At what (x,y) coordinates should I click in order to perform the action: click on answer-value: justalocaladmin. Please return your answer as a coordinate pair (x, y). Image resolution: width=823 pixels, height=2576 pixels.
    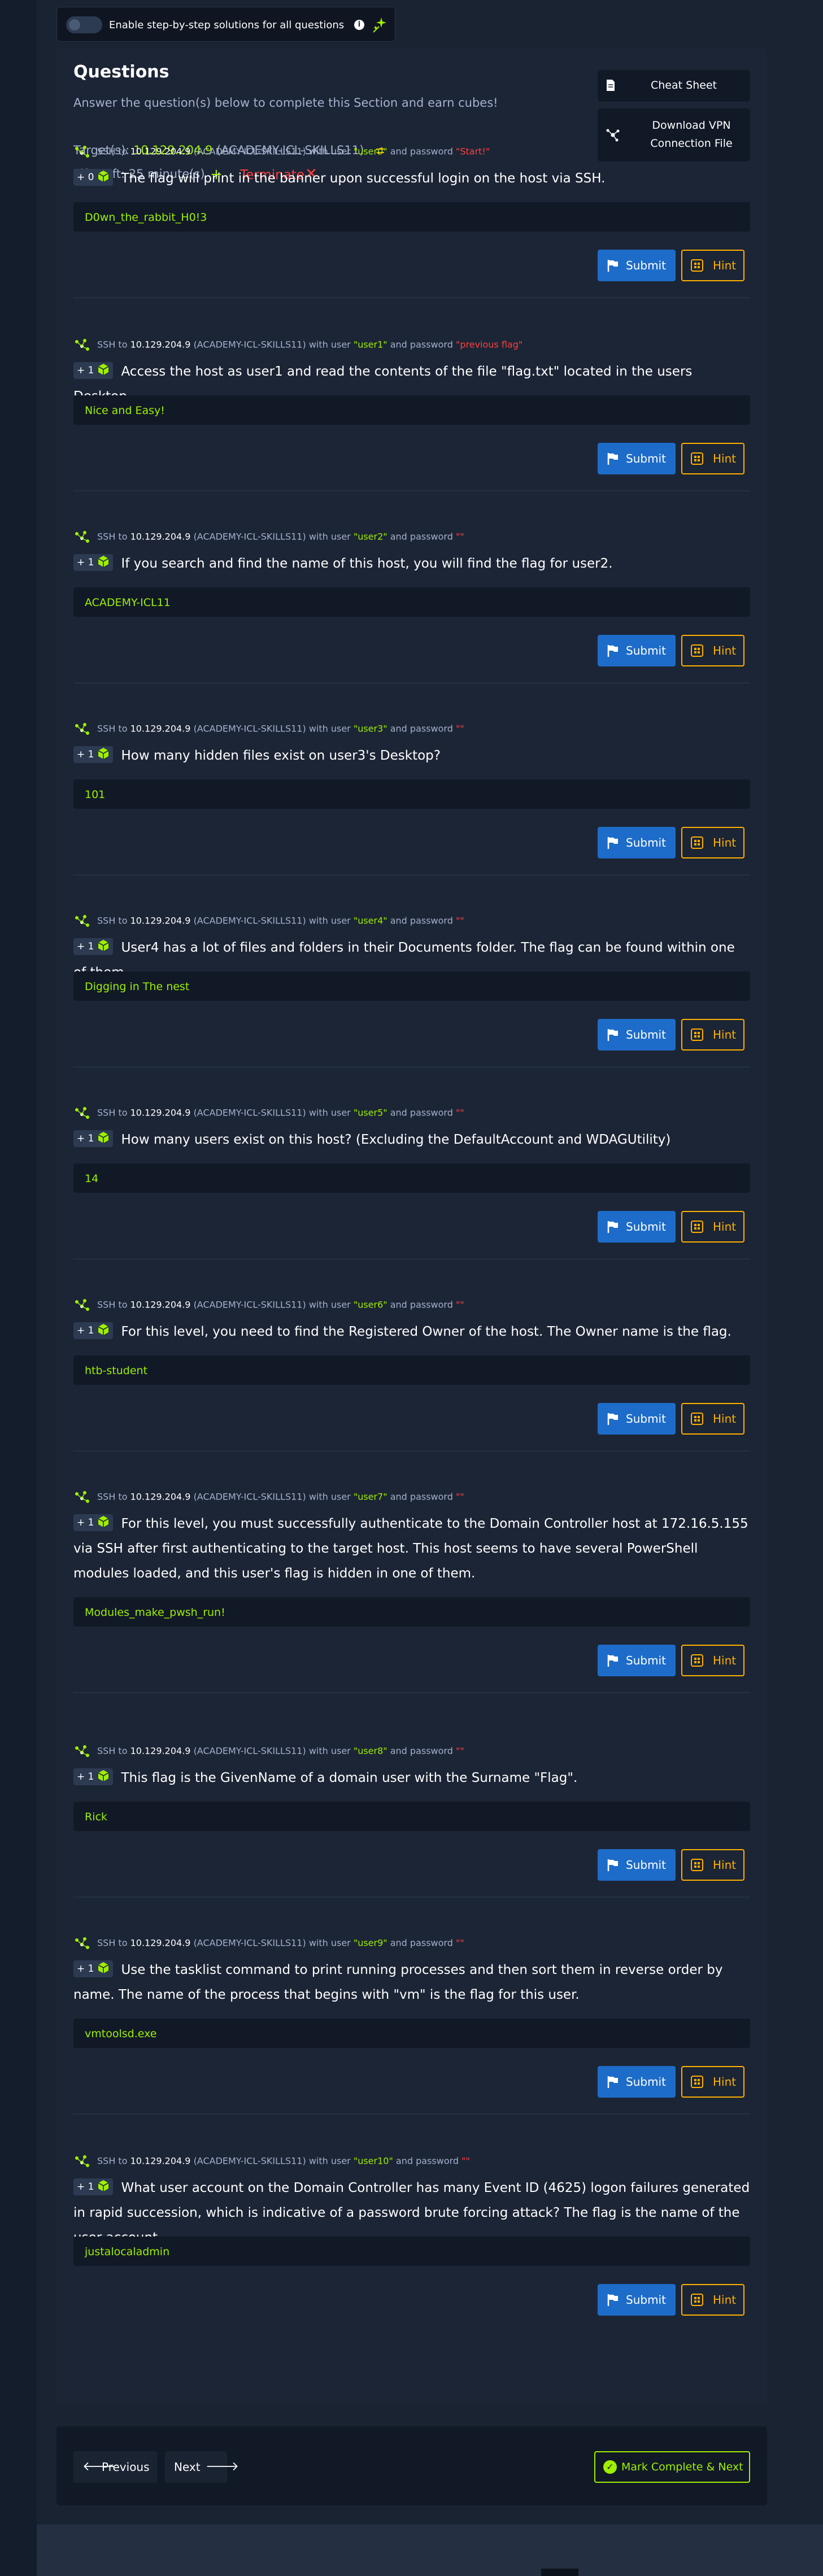
    Looking at the image, I should click on (127, 2252).